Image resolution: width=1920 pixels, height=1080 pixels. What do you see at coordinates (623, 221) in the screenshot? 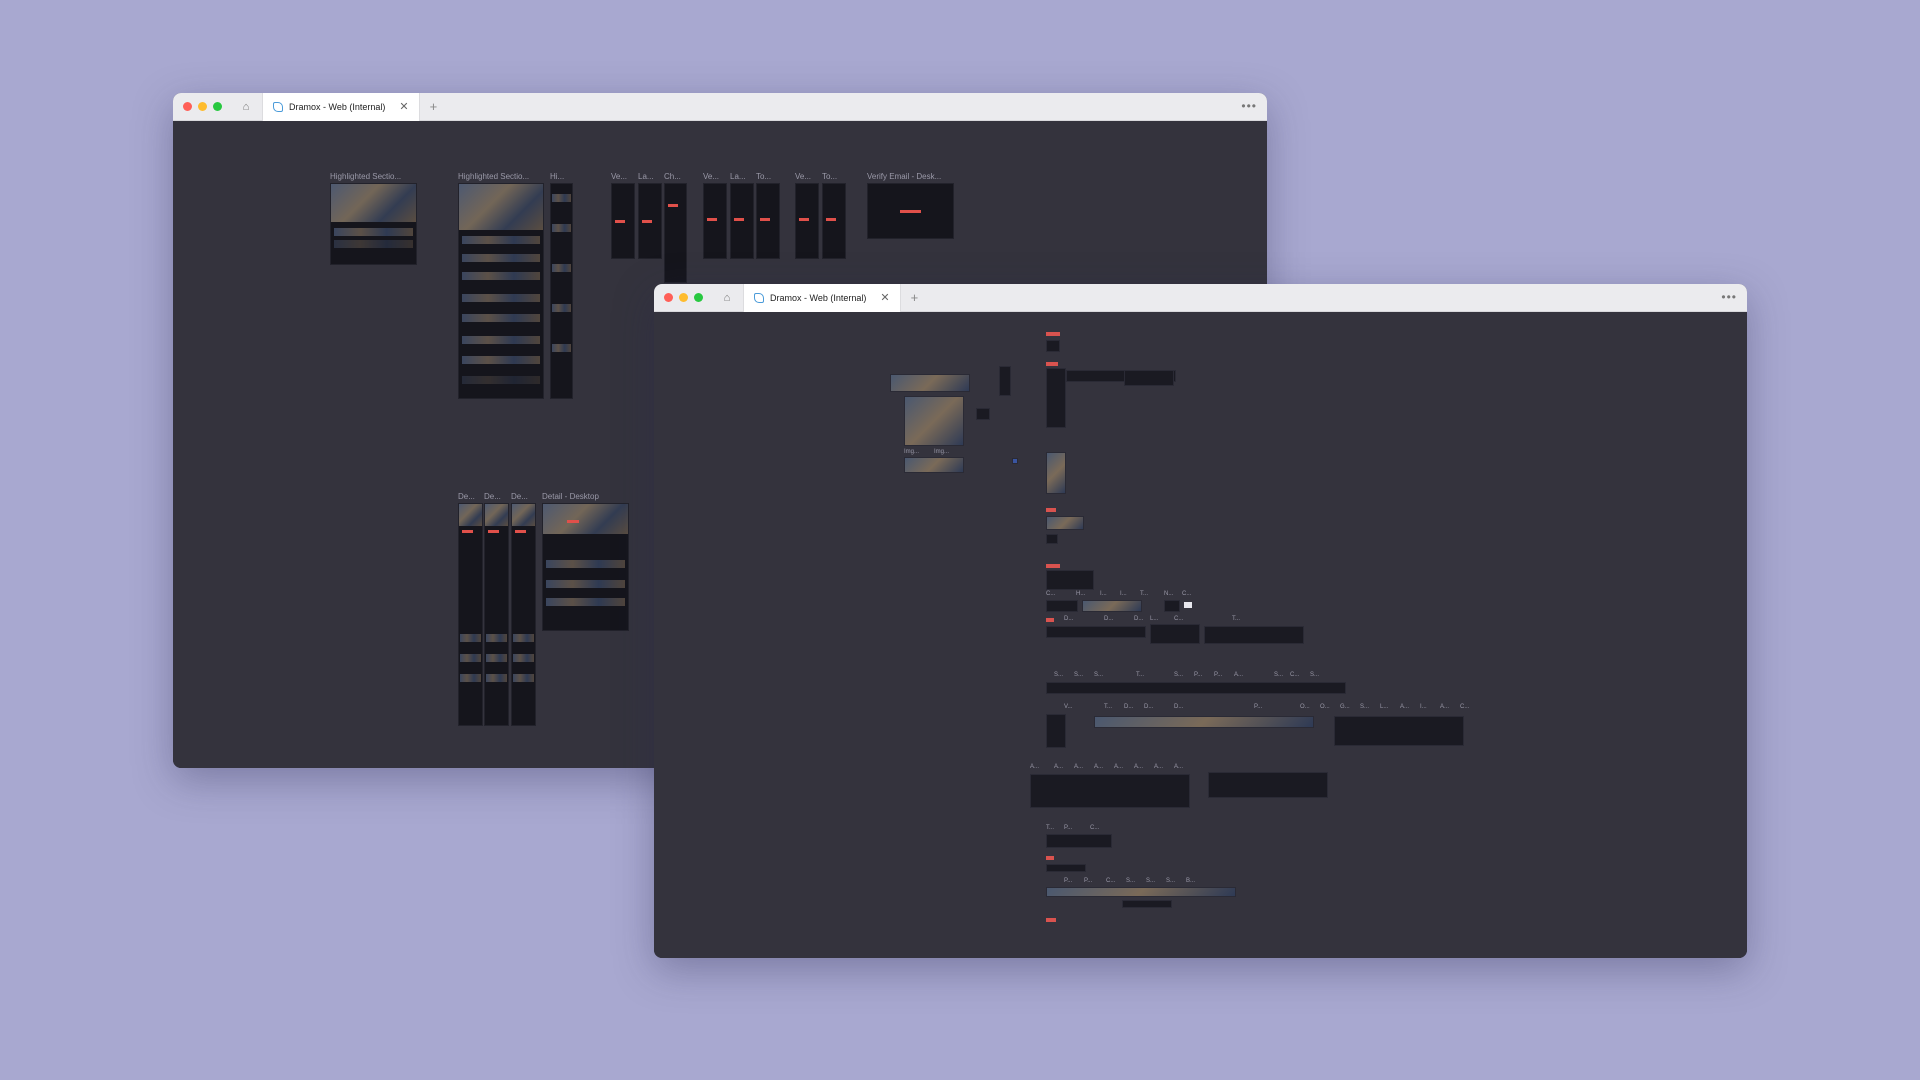
I see `frame-verify-mobile` at bounding box center [623, 221].